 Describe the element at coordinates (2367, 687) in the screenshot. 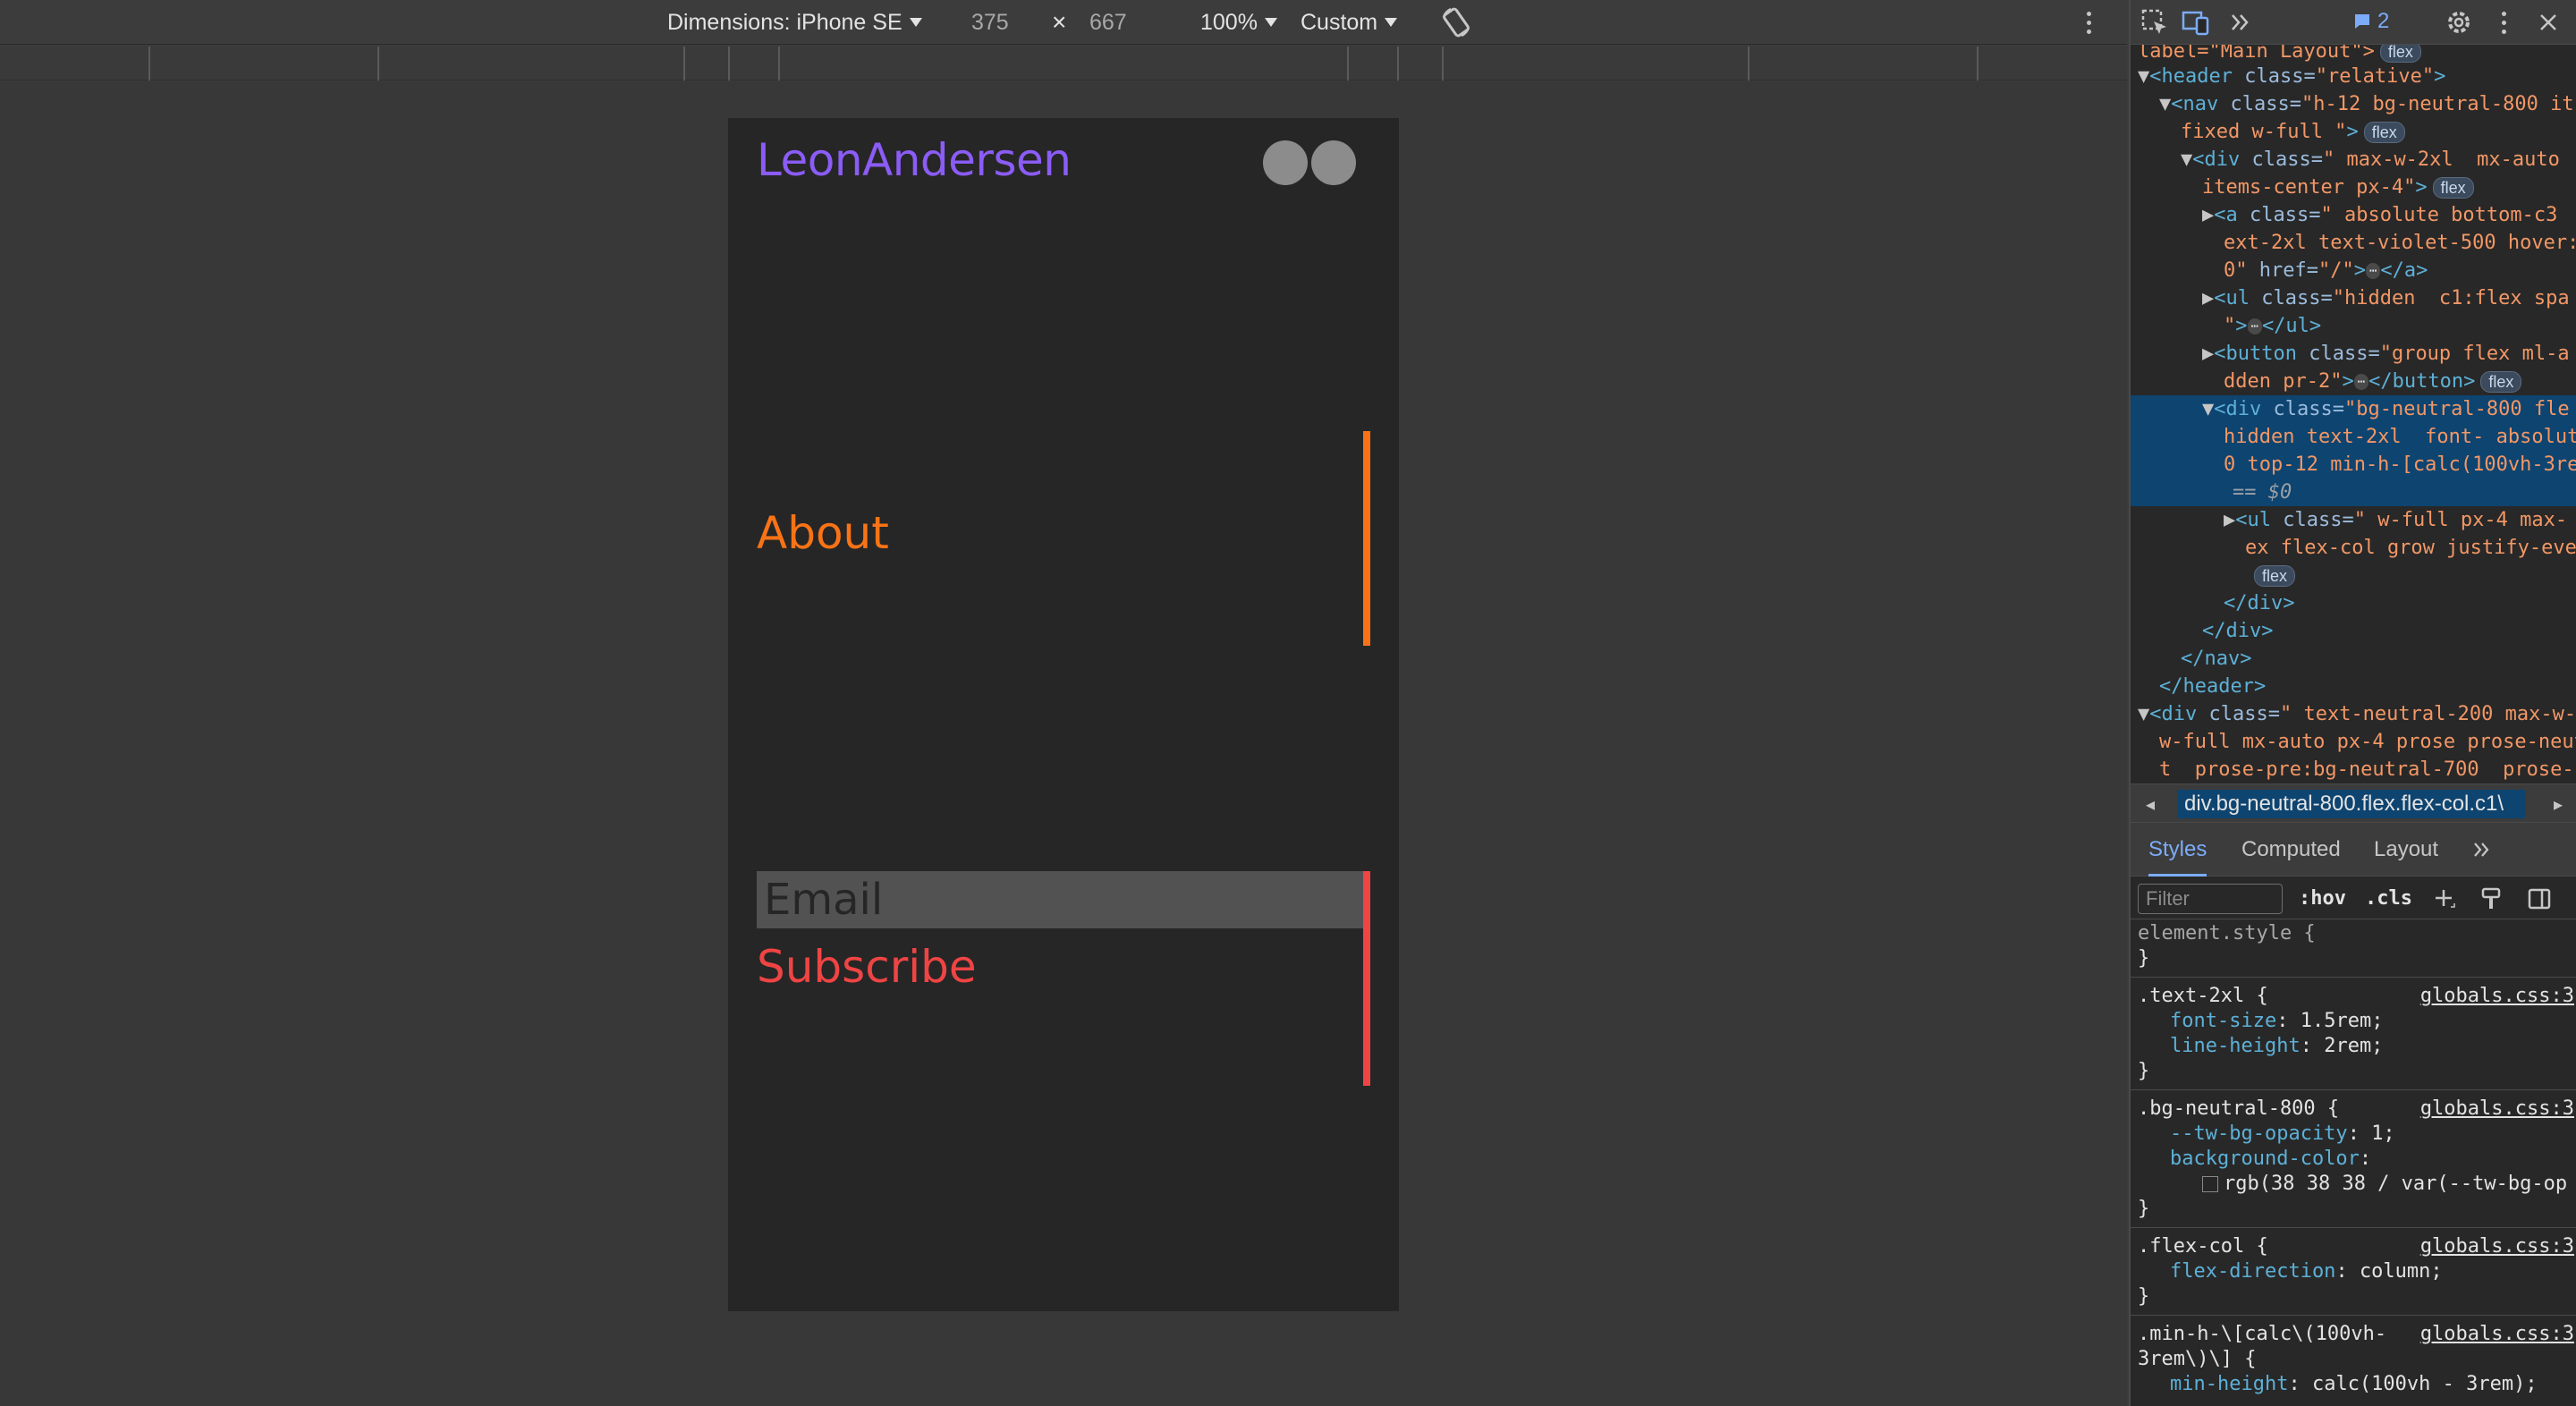

I see `tree-line: </header>` at that location.